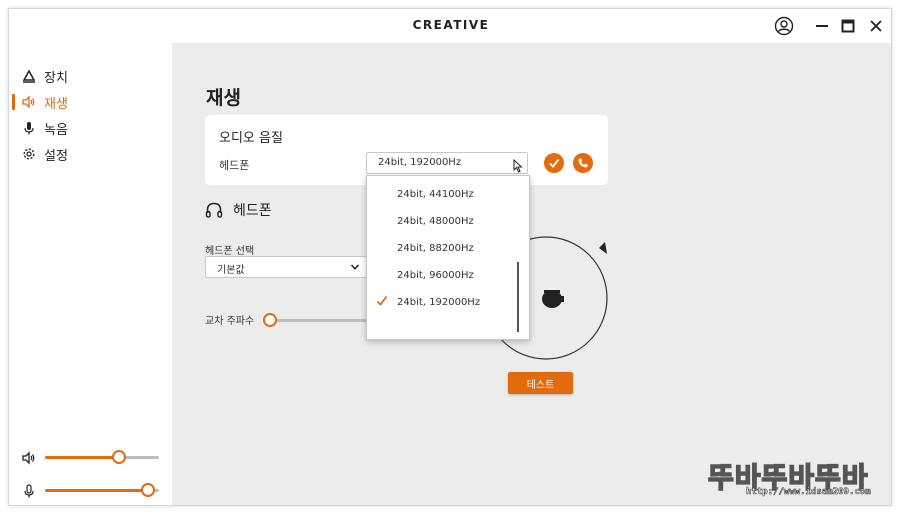 The image size is (900, 514). I want to click on speaker-volume-control, so click(90, 457).